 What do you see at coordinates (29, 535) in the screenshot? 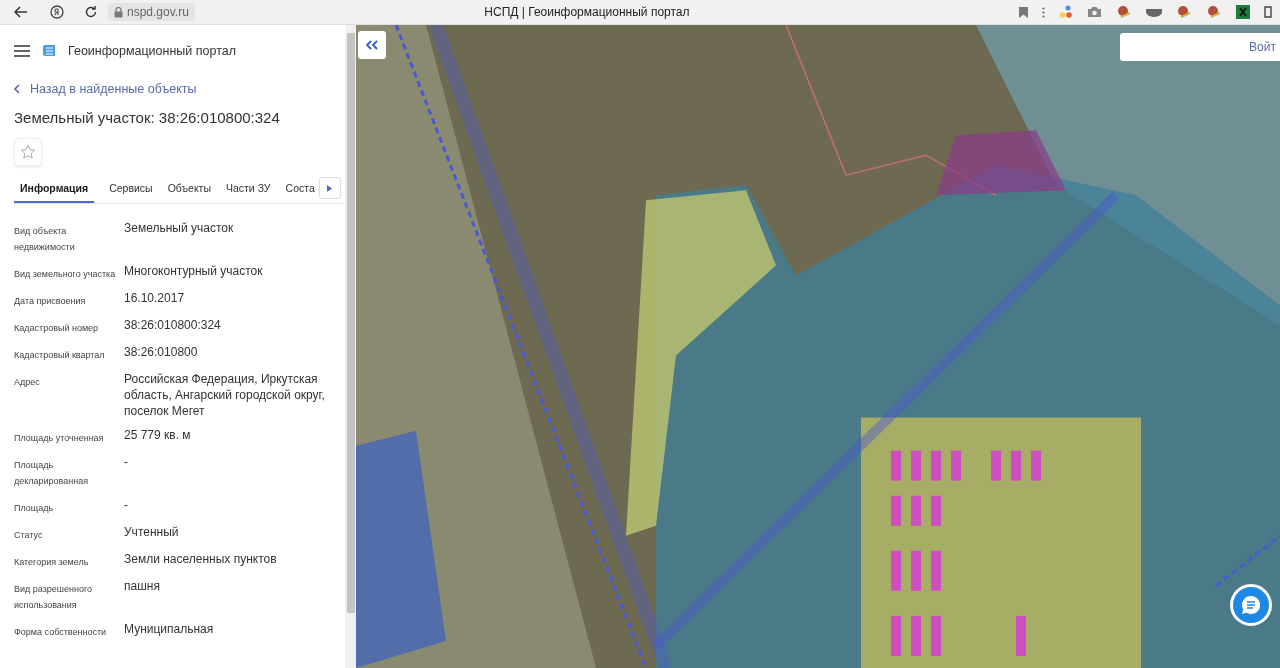
I see `field-label: Статус` at bounding box center [29, 535].